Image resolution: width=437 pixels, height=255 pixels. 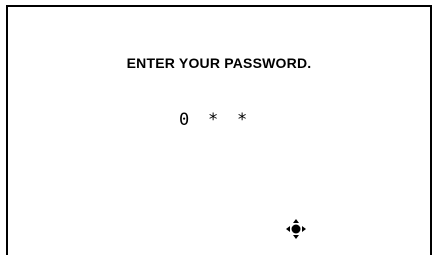 I want to click on password-entry: 0 * *, so click(x=222, y=120).